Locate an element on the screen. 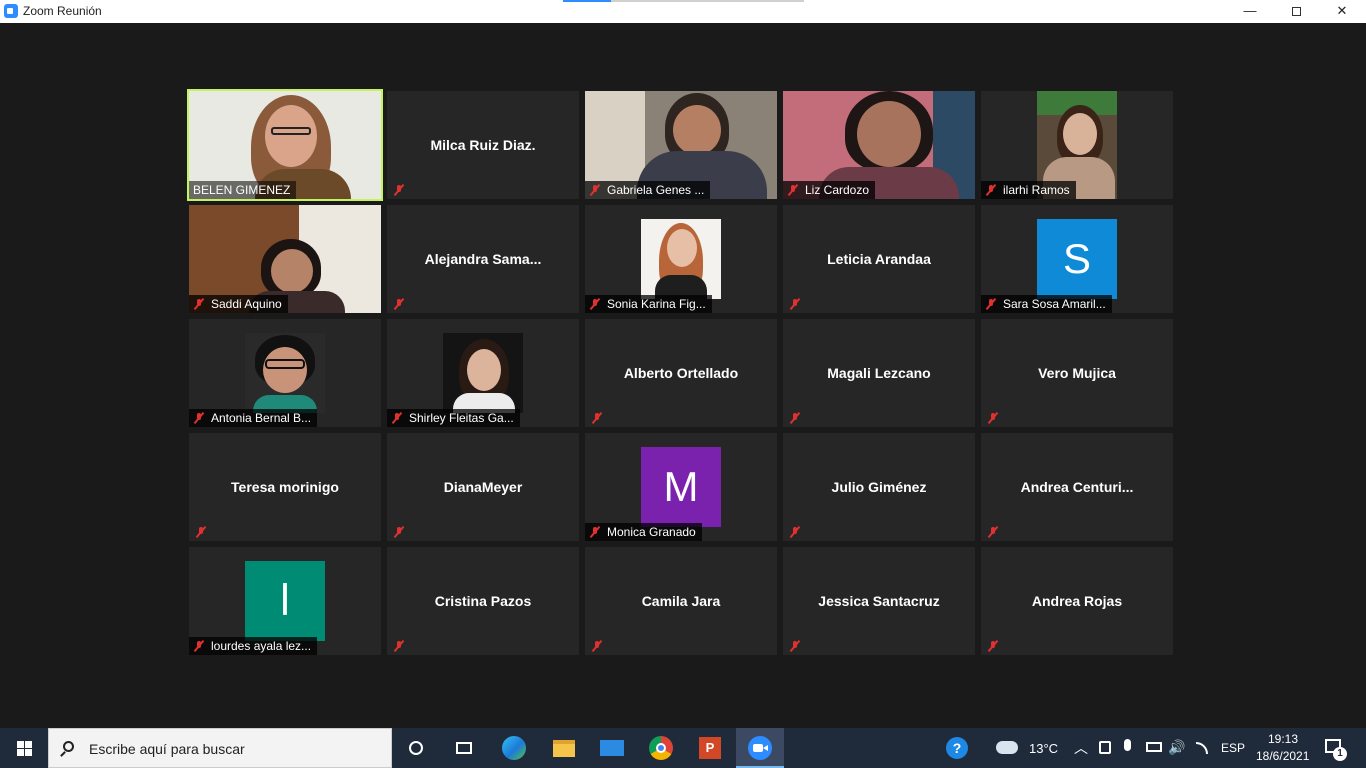  title-bar-accent is located at coordinates (587, 1).